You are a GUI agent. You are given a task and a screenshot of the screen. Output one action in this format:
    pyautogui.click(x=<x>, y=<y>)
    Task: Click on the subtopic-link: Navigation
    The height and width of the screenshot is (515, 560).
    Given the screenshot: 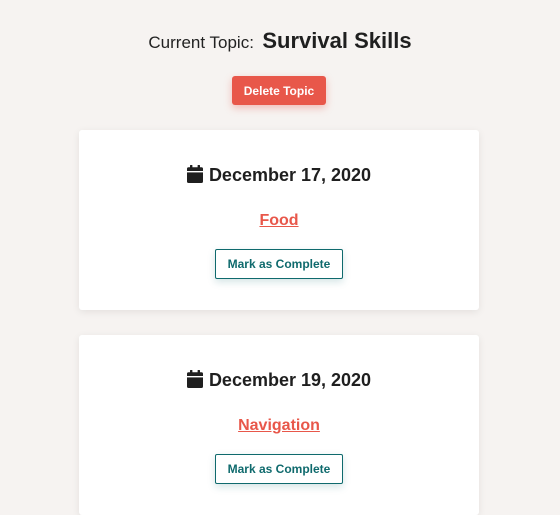 What is the action you would take?
    pyautogui.click(x=279, y=425)
    